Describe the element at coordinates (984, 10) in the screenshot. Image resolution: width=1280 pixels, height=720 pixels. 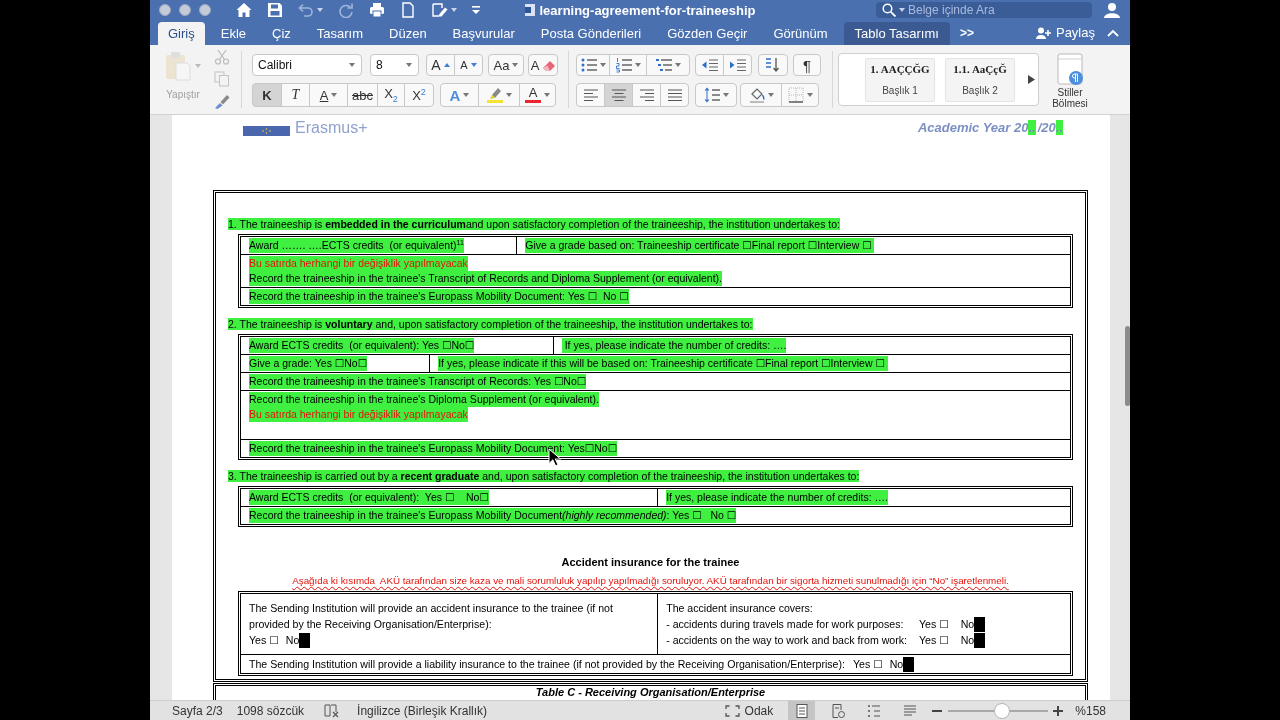
I see `search-field: Belge içinde Ara` at that location.